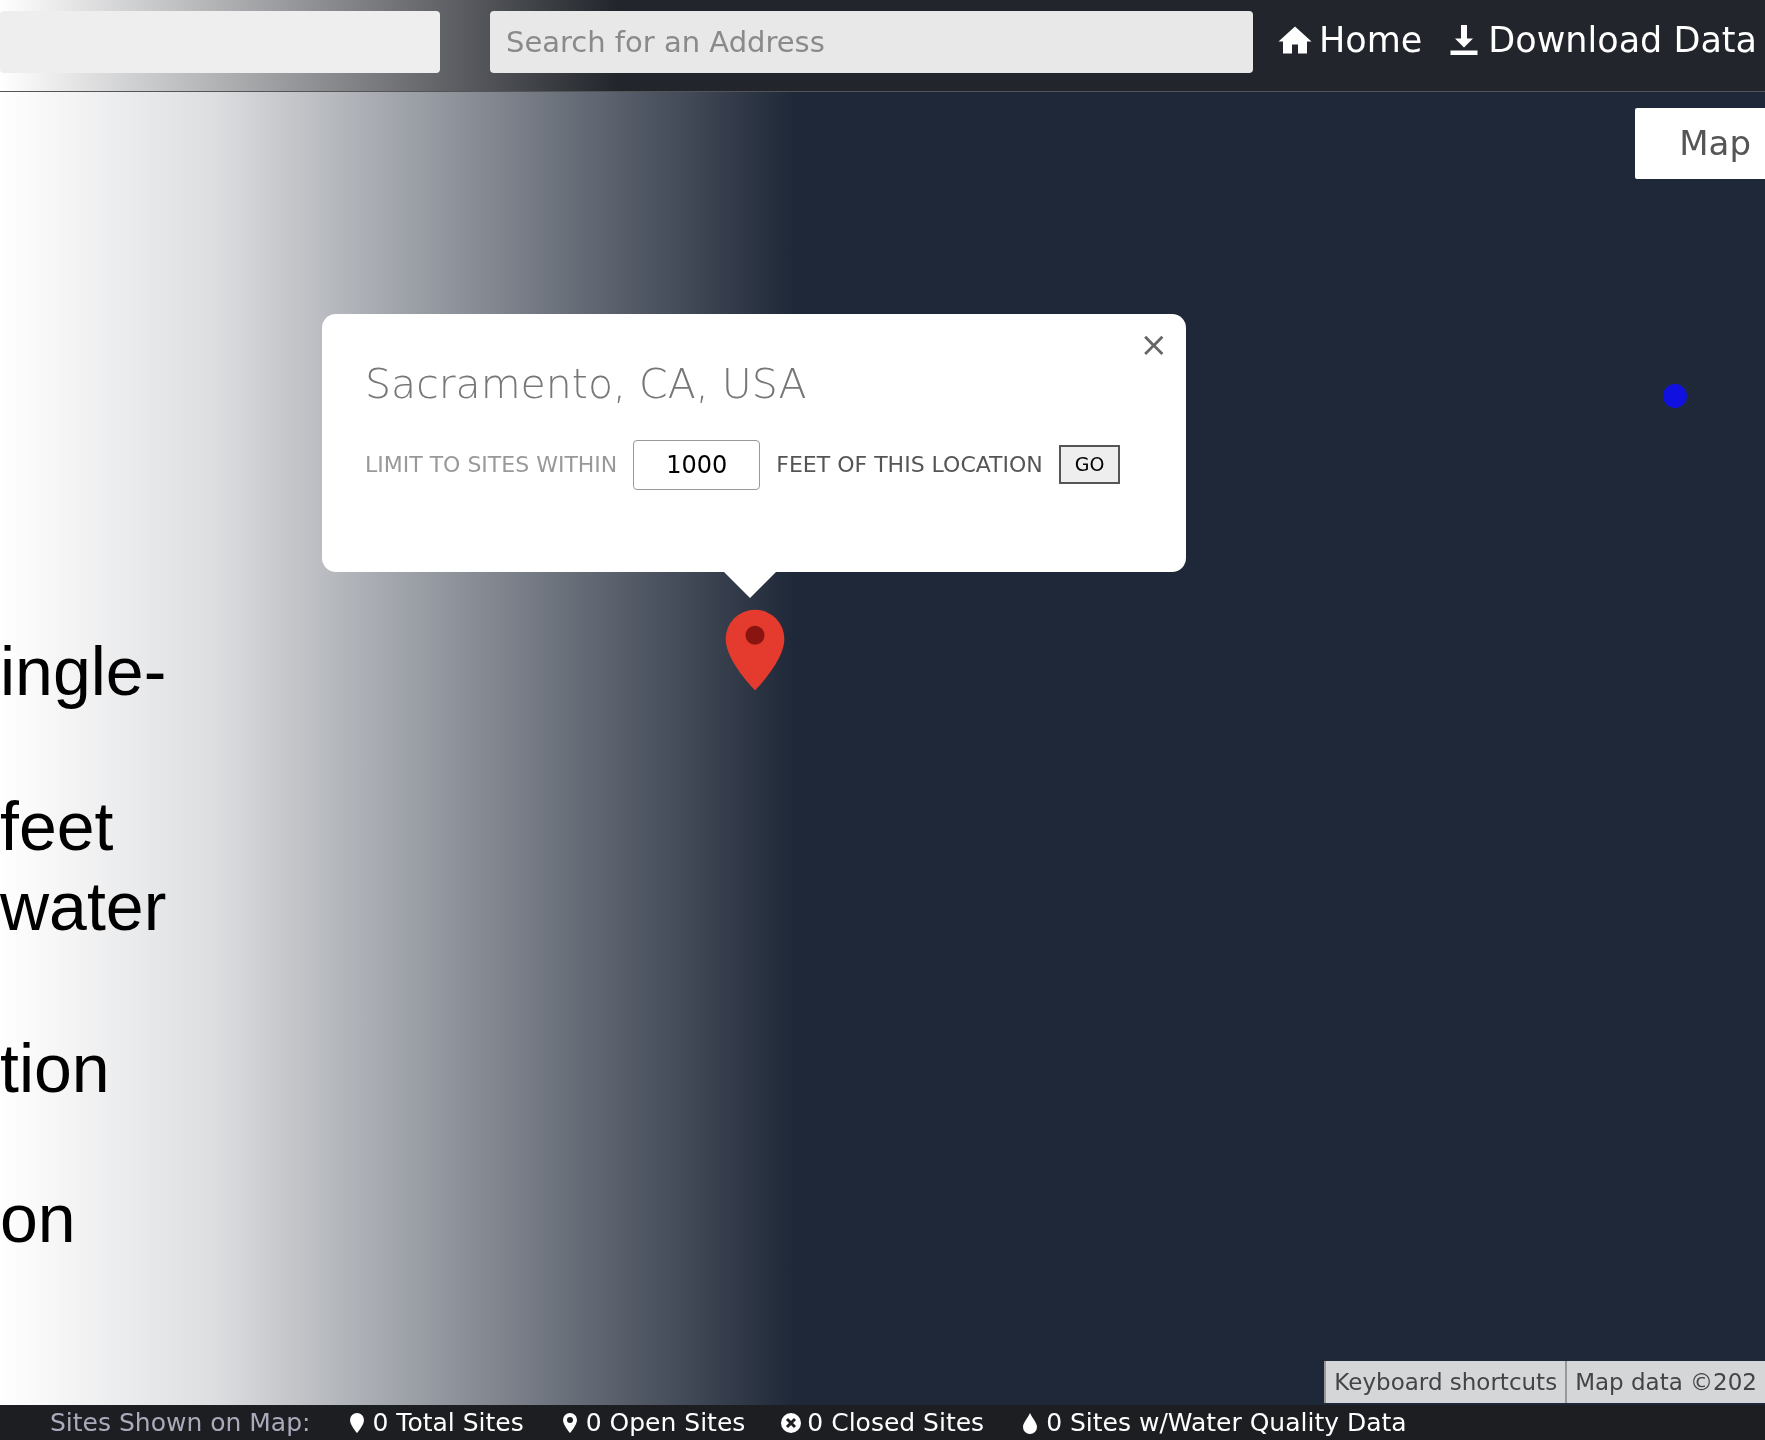 This screenshot has height=1440, width=1765. What do you see at coordinates (791, 1422) in the screenshot?
I see `close-circle-icon` at bounding box center [791, 1422].